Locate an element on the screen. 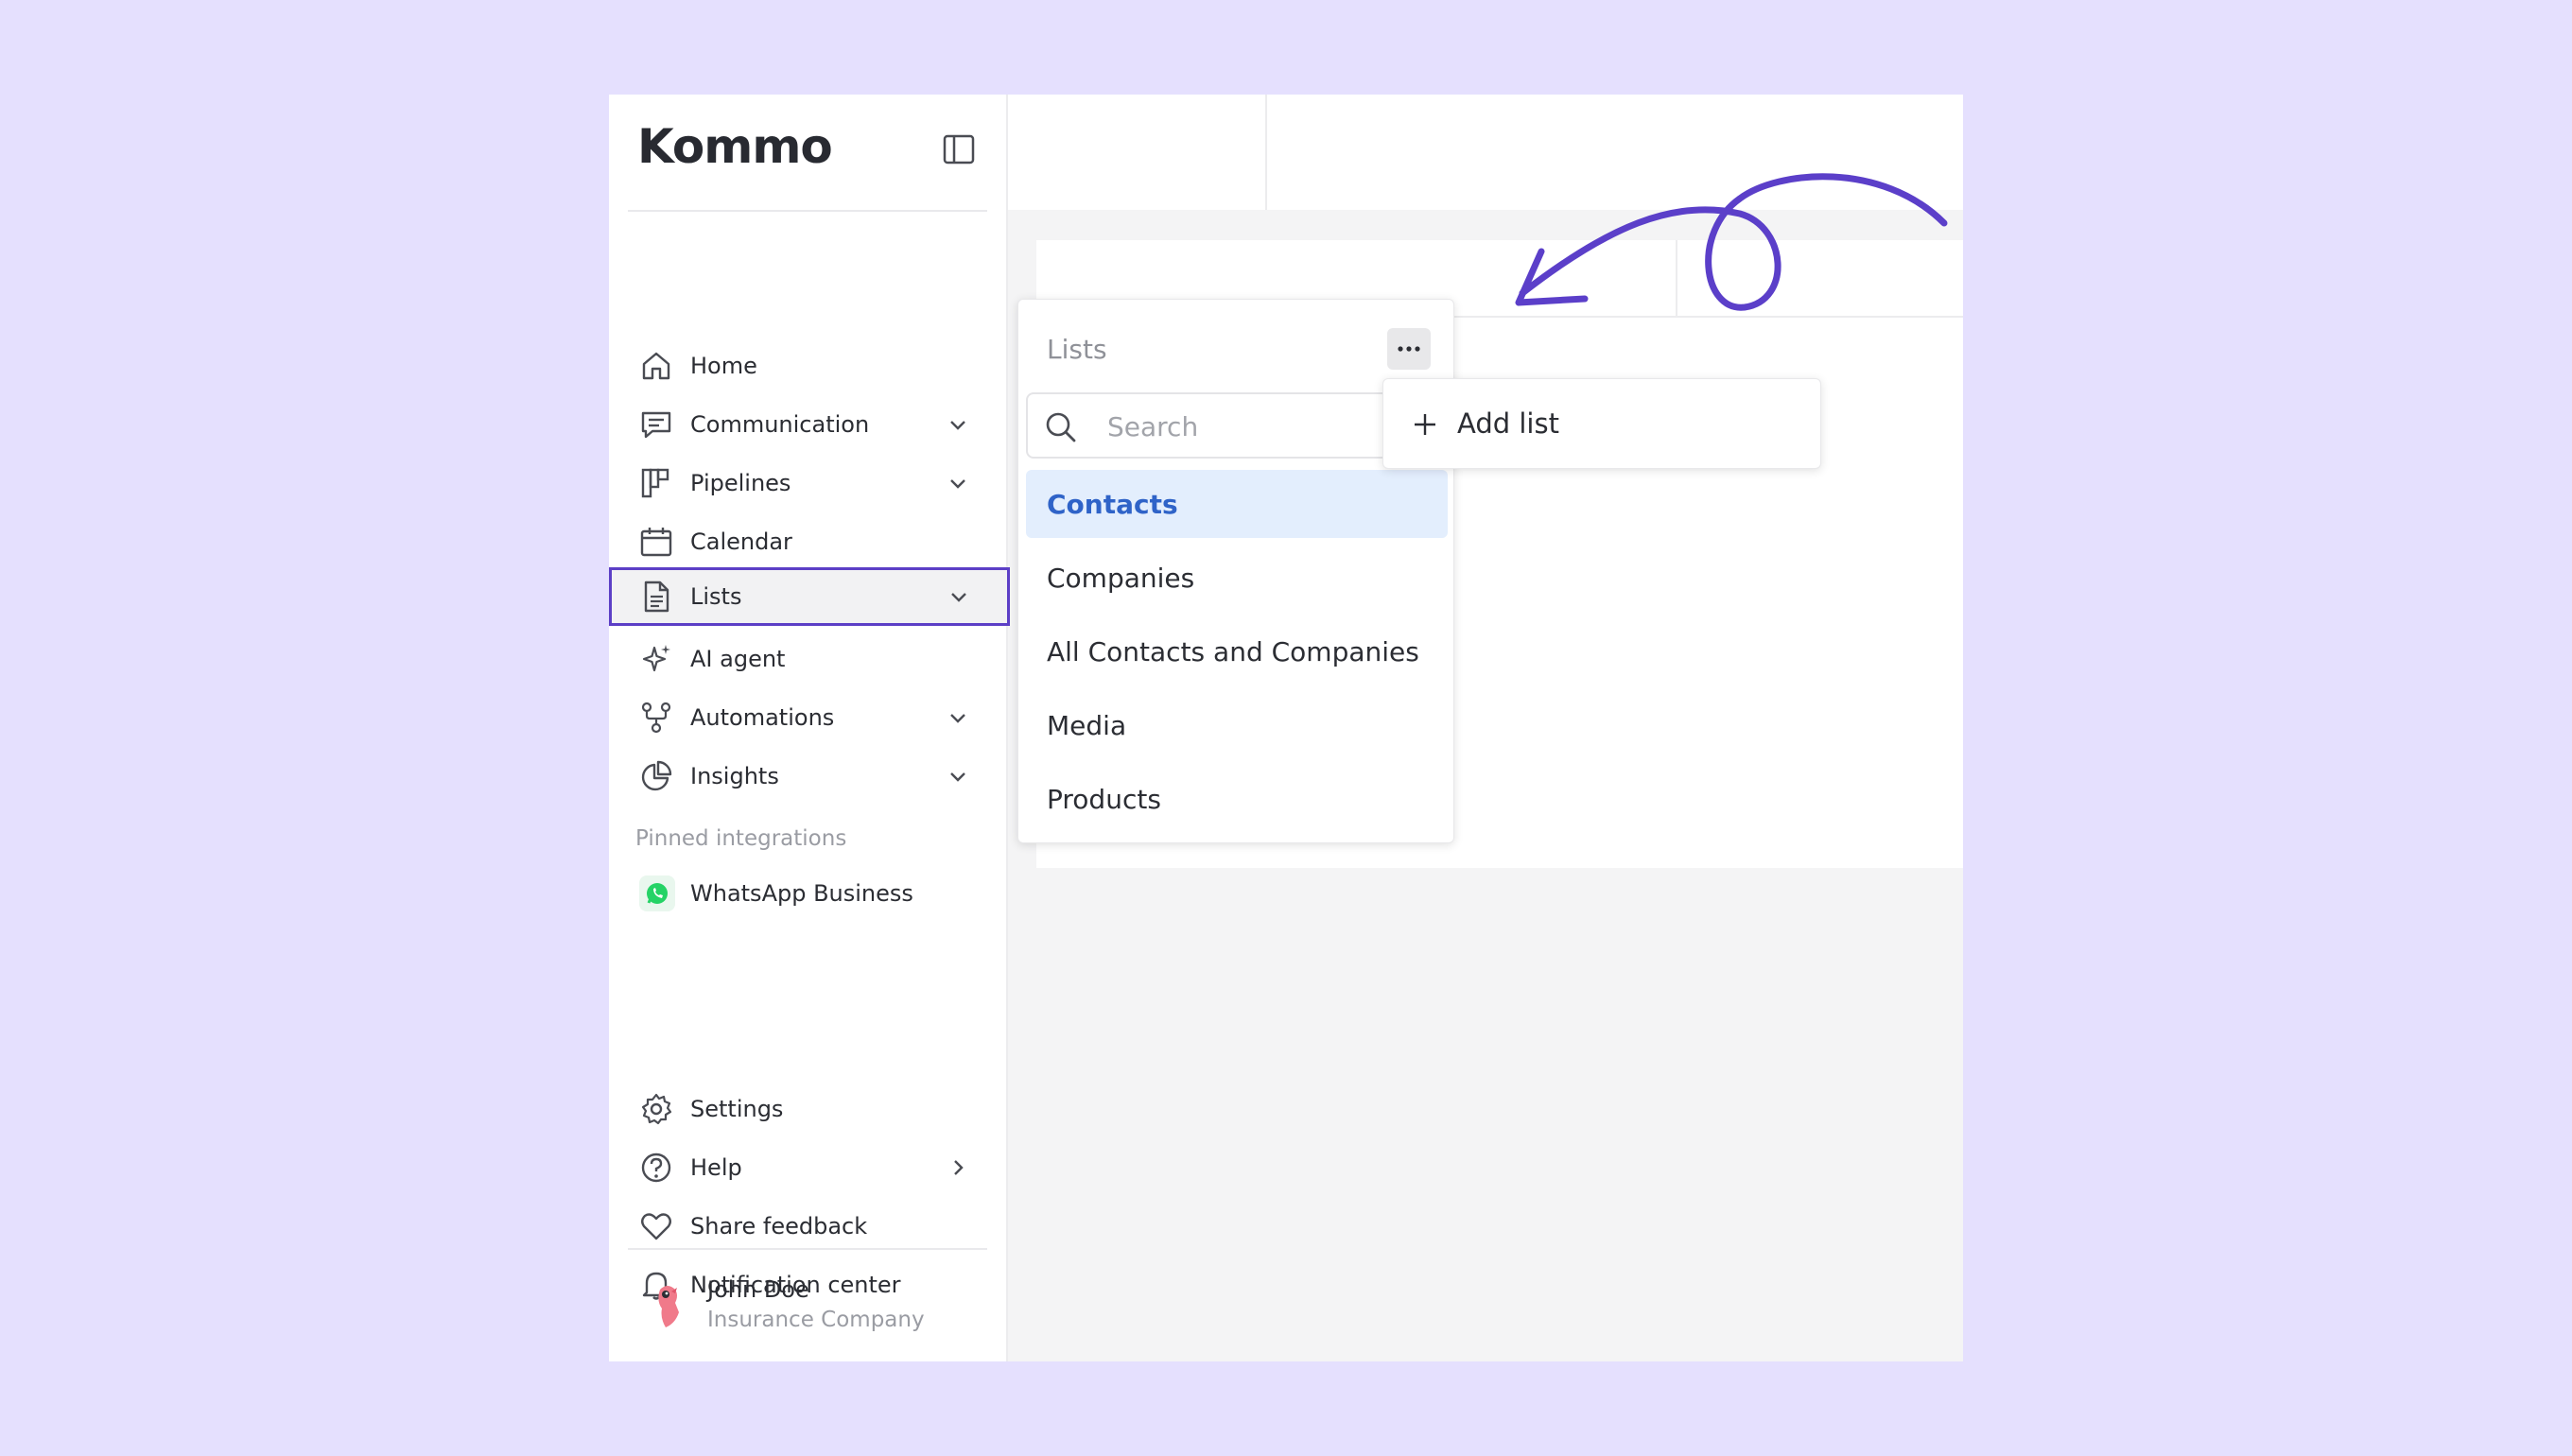 The image size is (2572, 1456). sidebar-item-label: Share feedback is located at coordinates (779, 1226).